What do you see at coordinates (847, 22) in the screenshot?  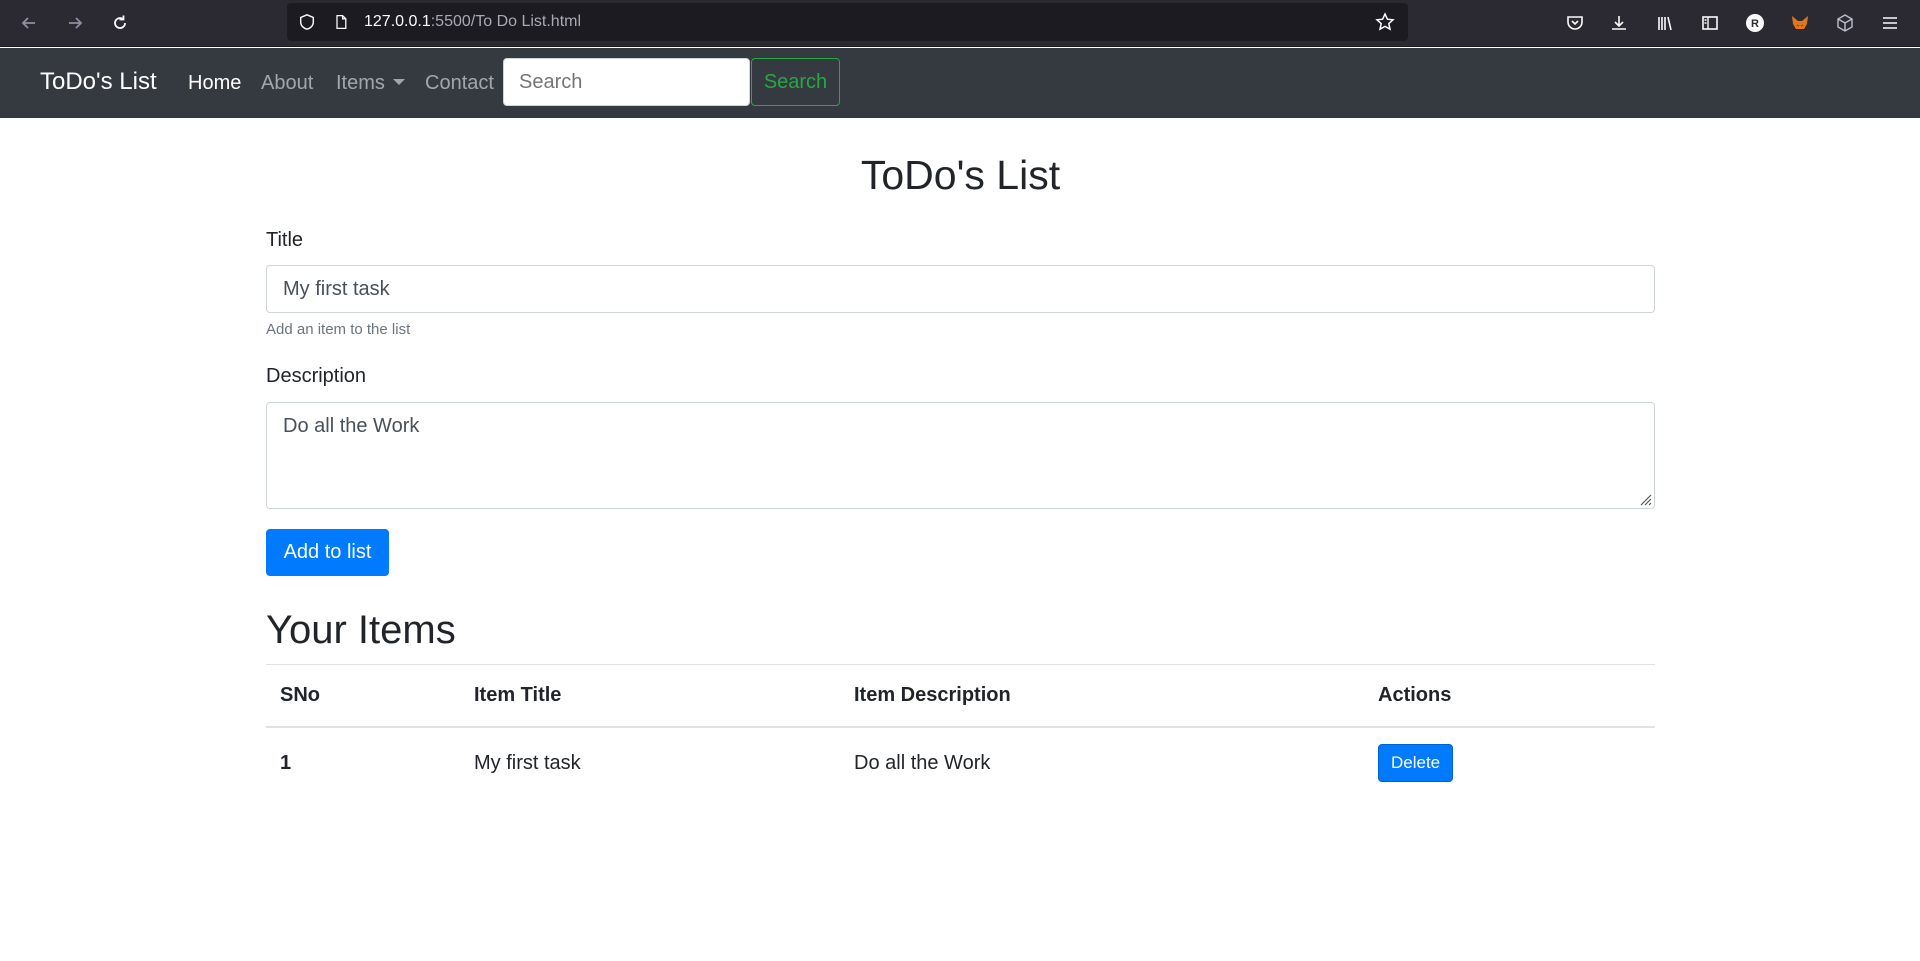 I see `address-bar: 127.0.0.1:5500/To Do List.html` at bounding box center [847, 22].